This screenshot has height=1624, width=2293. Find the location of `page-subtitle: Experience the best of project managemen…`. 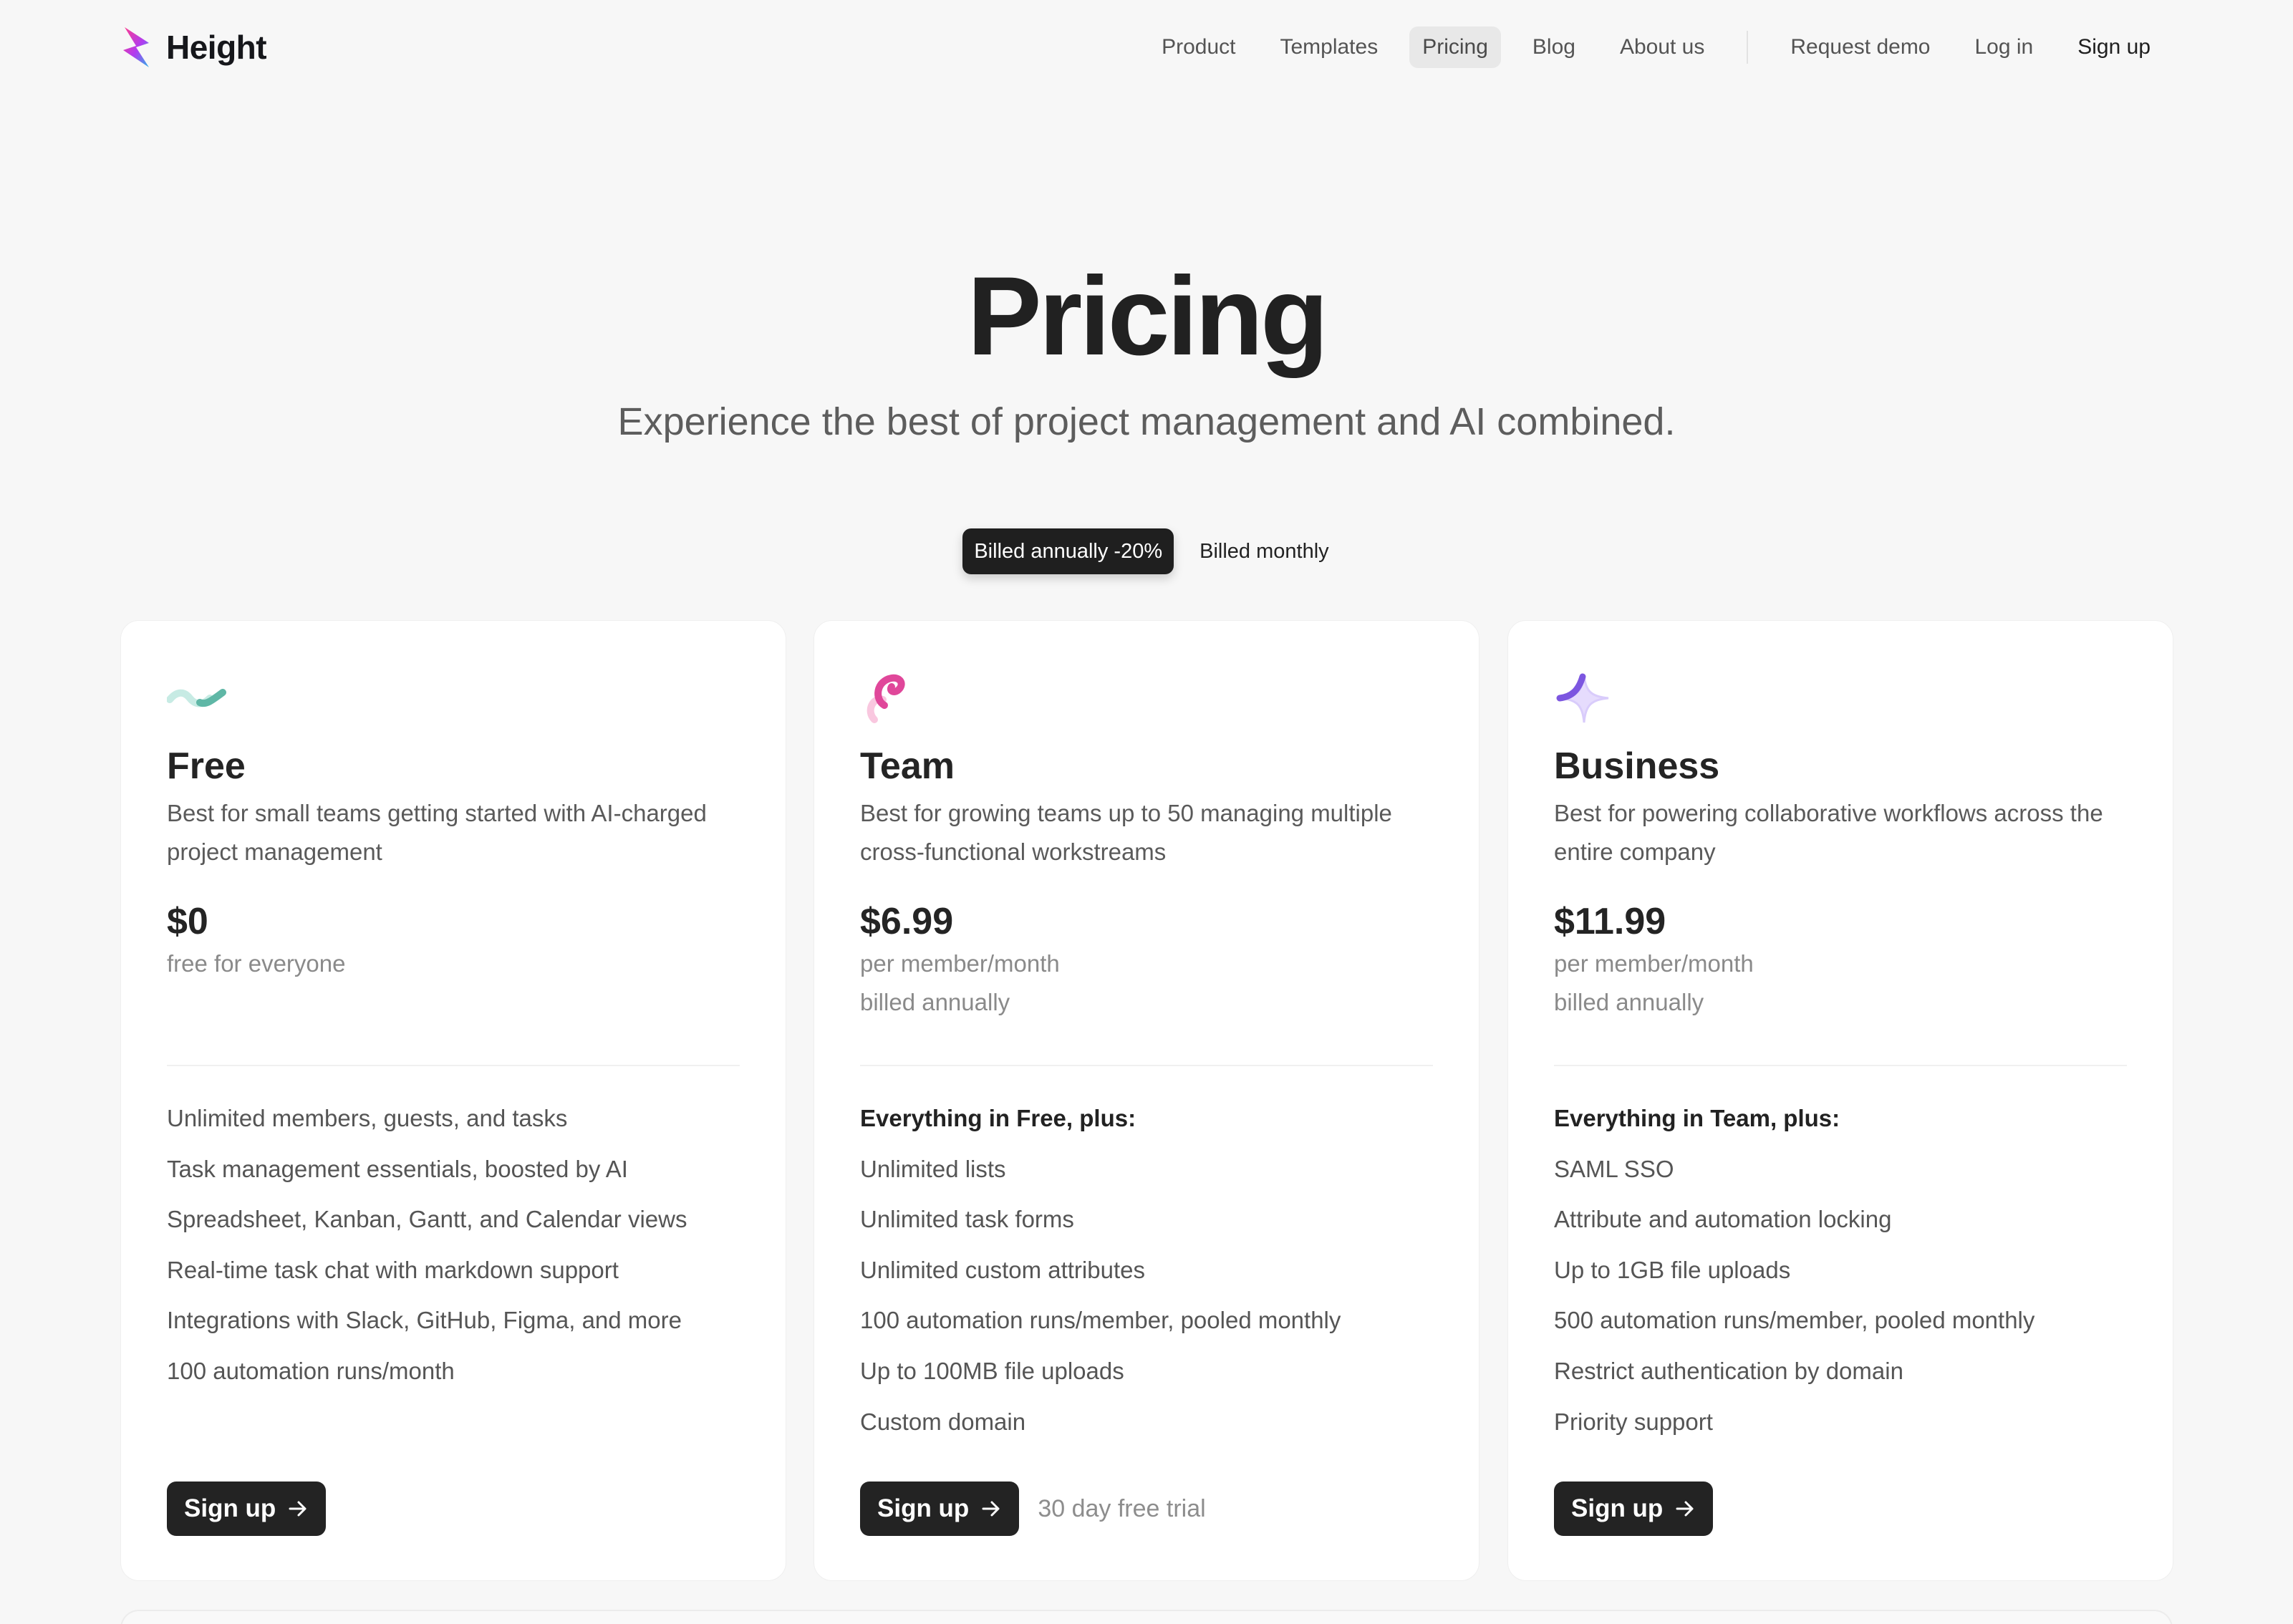

page-subtitle: Experience the best of project managemen… is located at coordinates (1146, 421).